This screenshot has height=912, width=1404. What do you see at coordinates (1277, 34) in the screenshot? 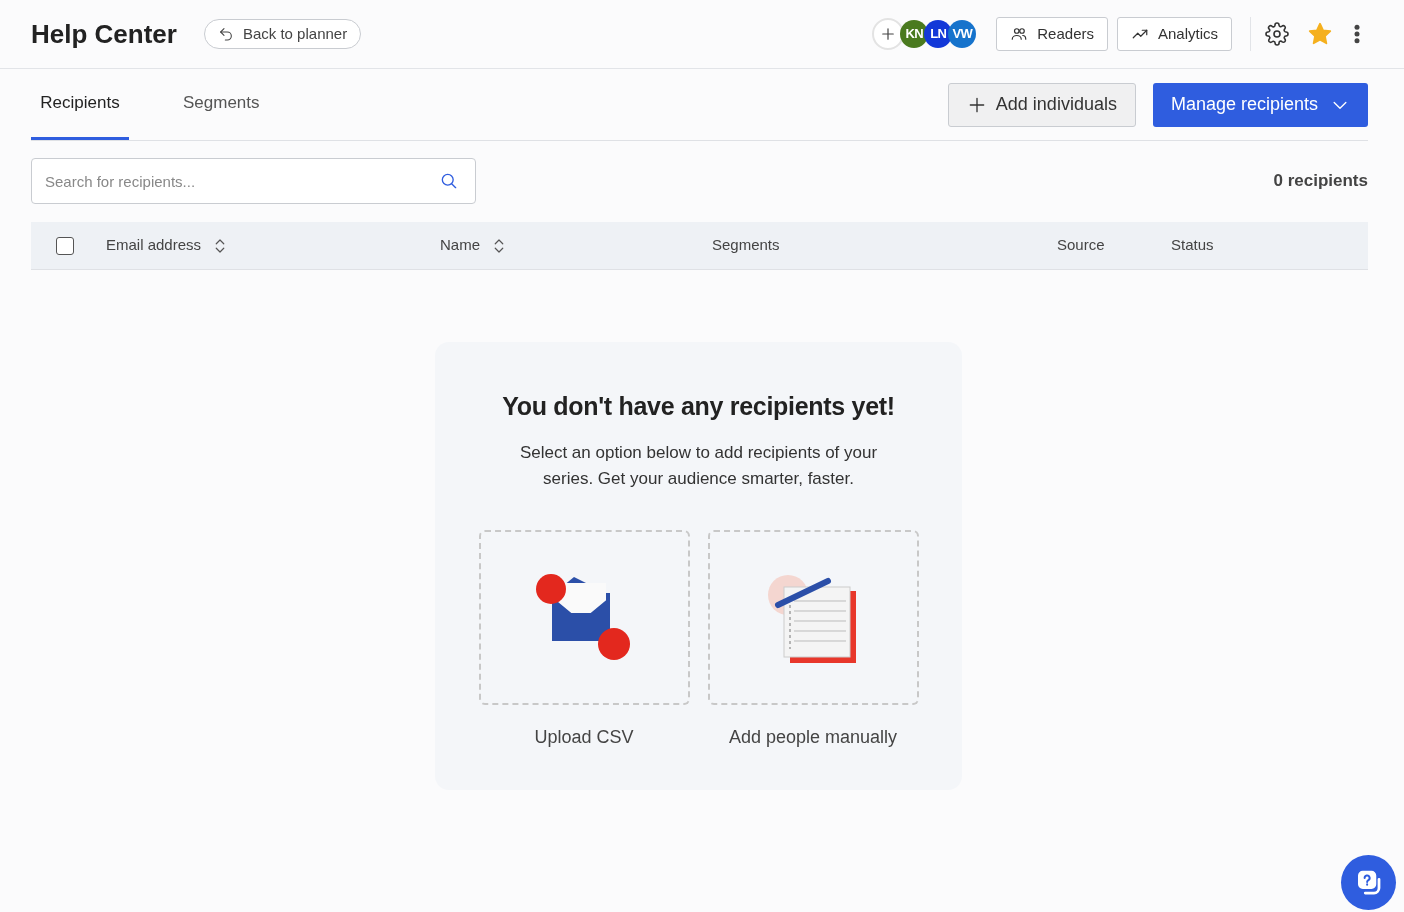
I see `settings-icon` at bounding box center [1277, 34].